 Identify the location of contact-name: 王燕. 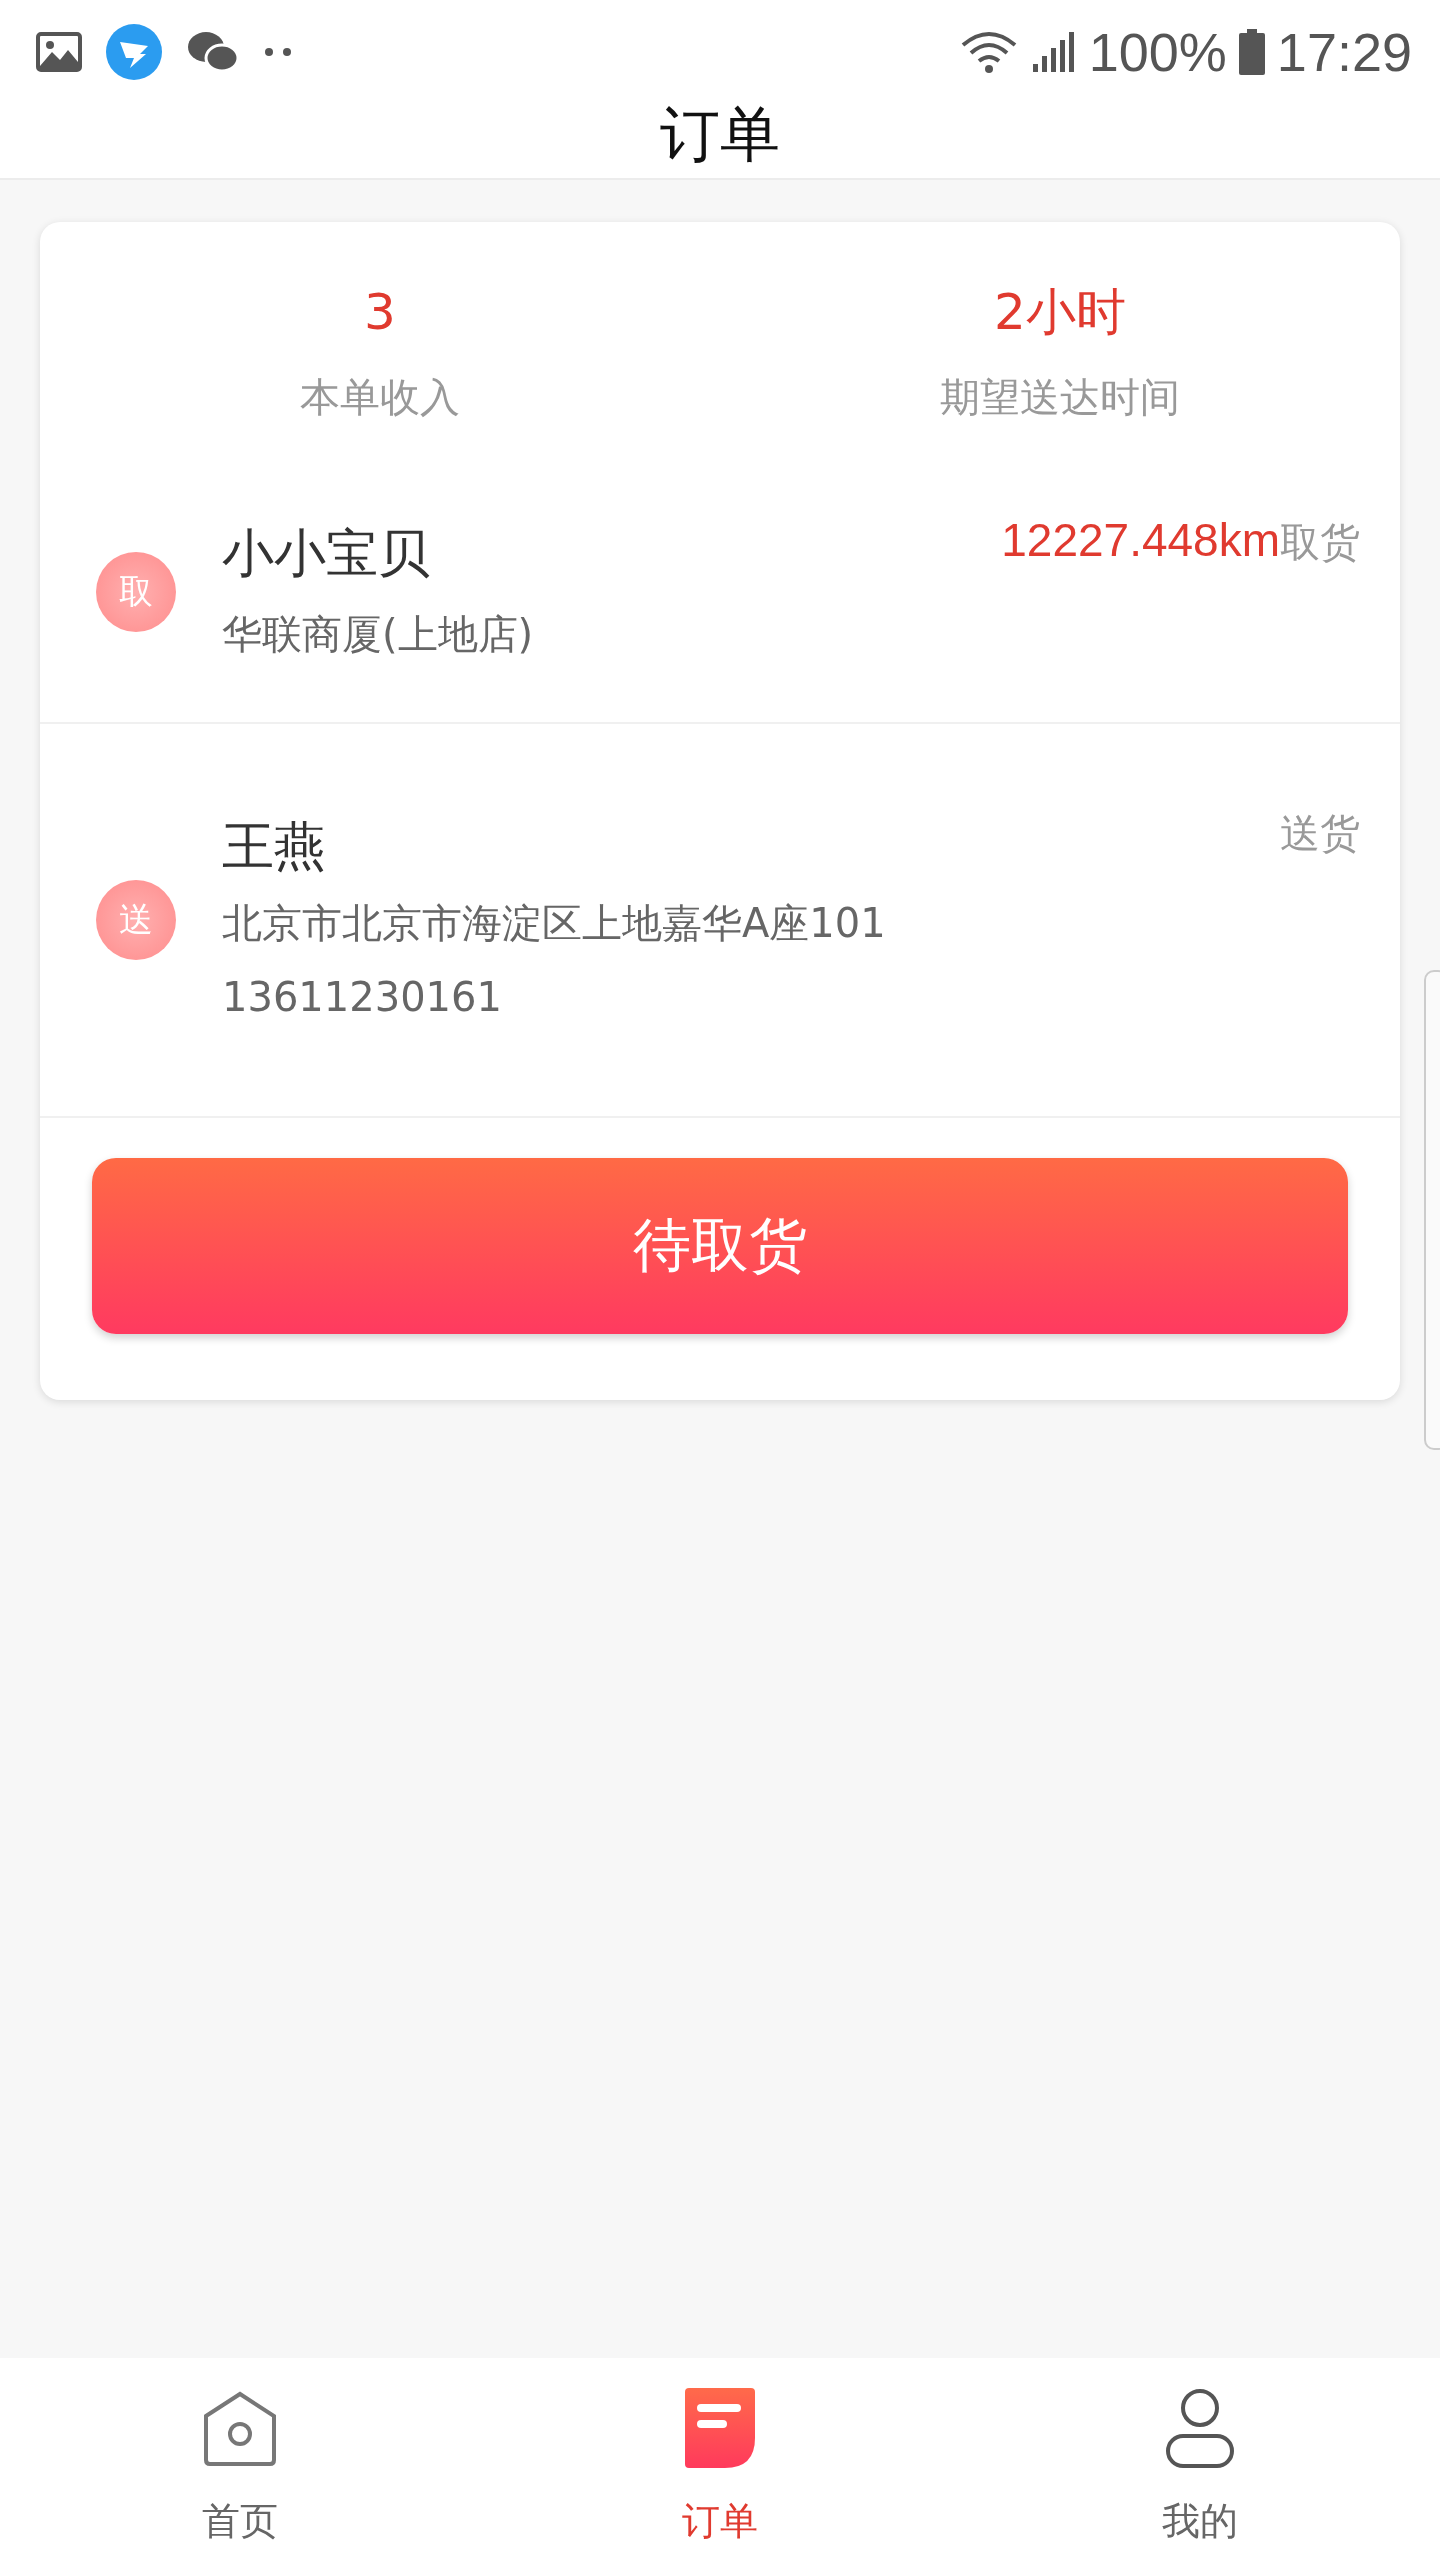
(274, 846).